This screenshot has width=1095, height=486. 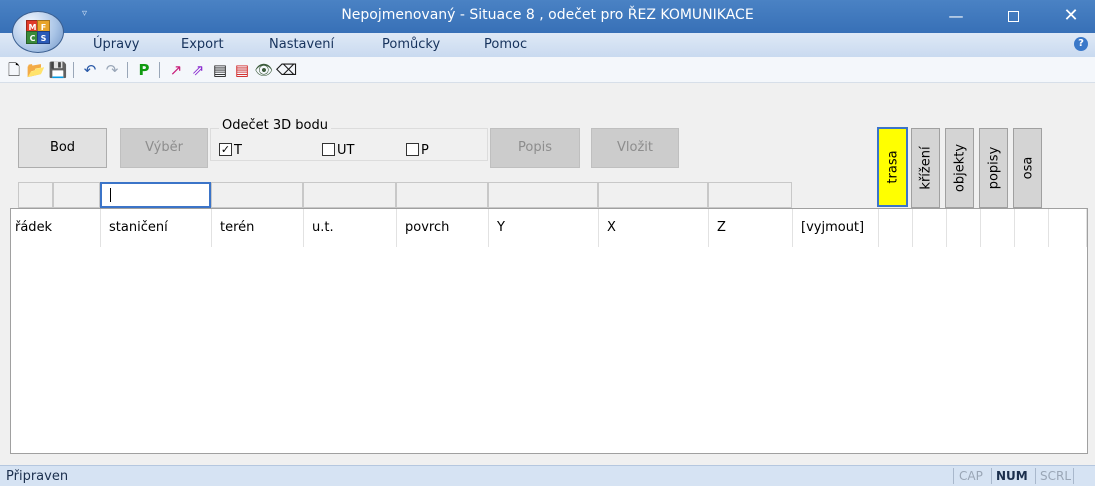 What do you see at coordinates (258, 228) in the screenshot?
I see `column-header-teren: terén` at bounding box center [258, 228].